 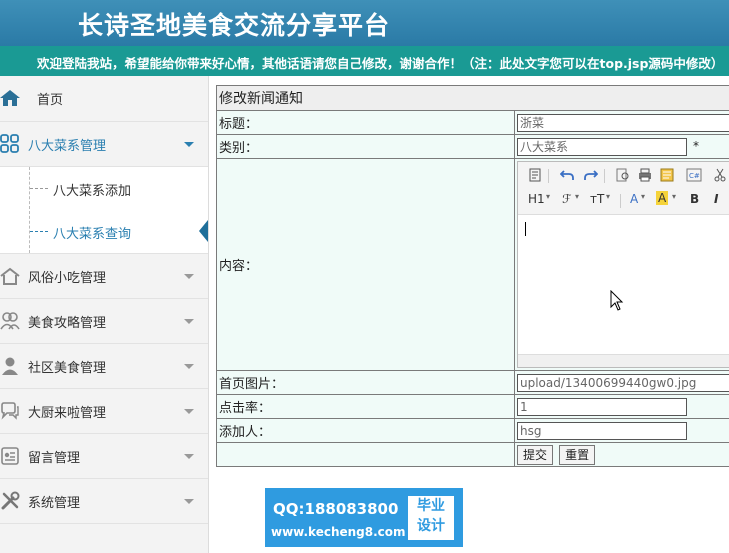 I want to click on required-mark: *, so click(x=696, y=146).